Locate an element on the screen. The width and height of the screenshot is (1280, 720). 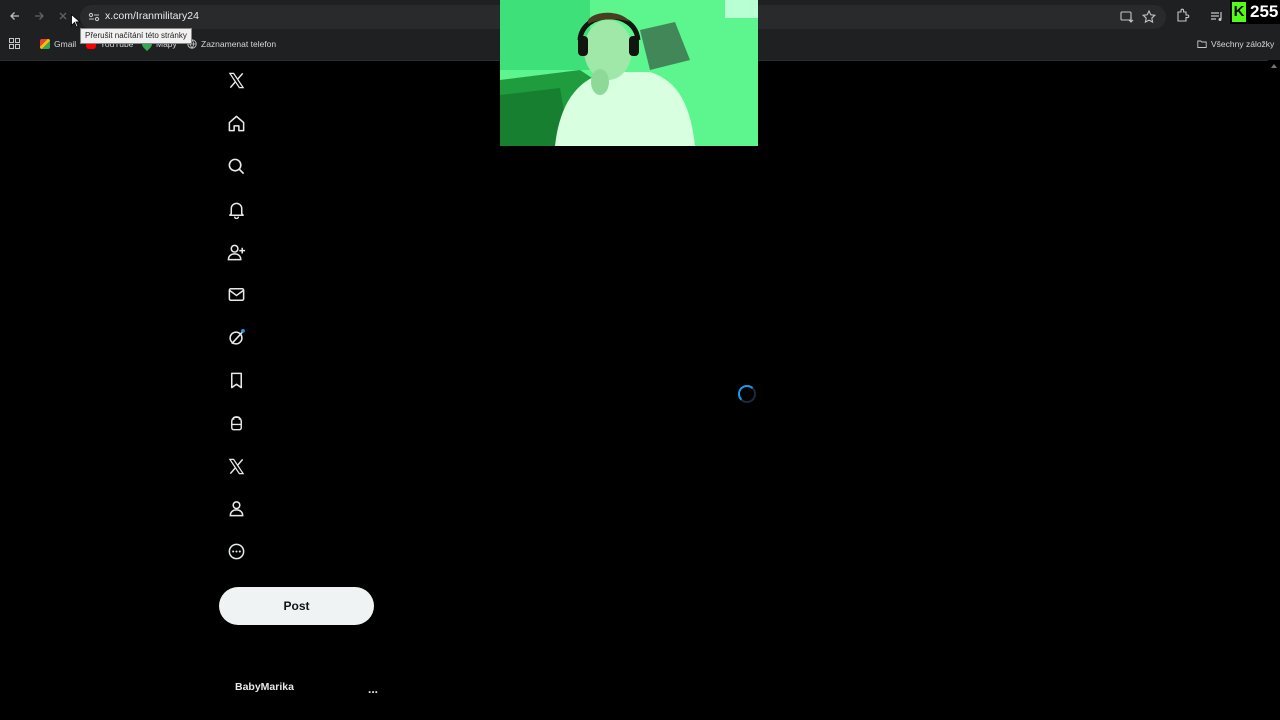
all-bookmarks-button: Všechny záložky is located at coordinates (1235, 44).